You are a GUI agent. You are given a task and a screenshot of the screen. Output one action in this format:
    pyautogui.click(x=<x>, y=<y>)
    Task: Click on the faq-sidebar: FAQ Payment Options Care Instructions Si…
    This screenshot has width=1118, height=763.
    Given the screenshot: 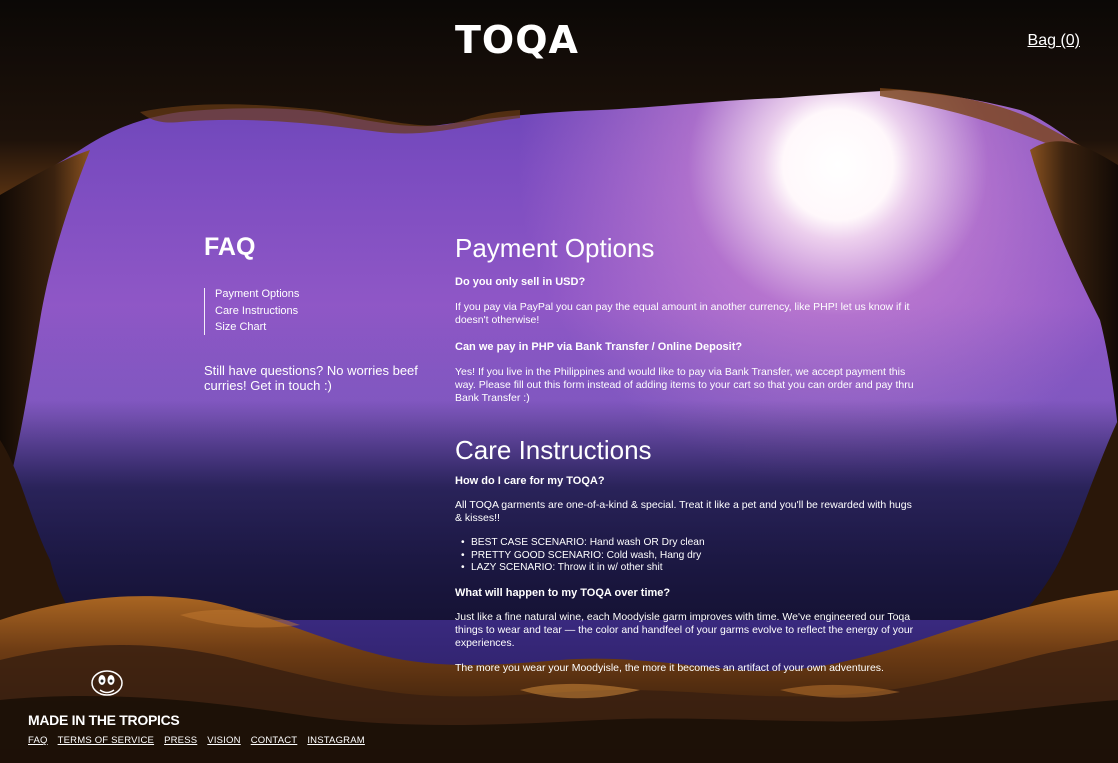 What is the action you would take?
    pyautogui.click(x=319, y=312)
    